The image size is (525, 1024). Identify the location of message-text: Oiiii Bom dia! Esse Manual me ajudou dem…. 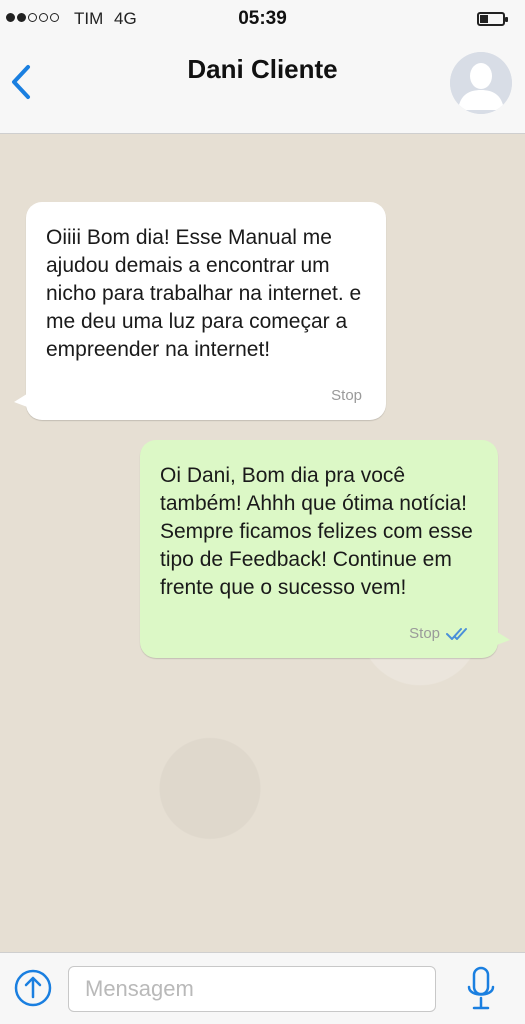
(204, 293).